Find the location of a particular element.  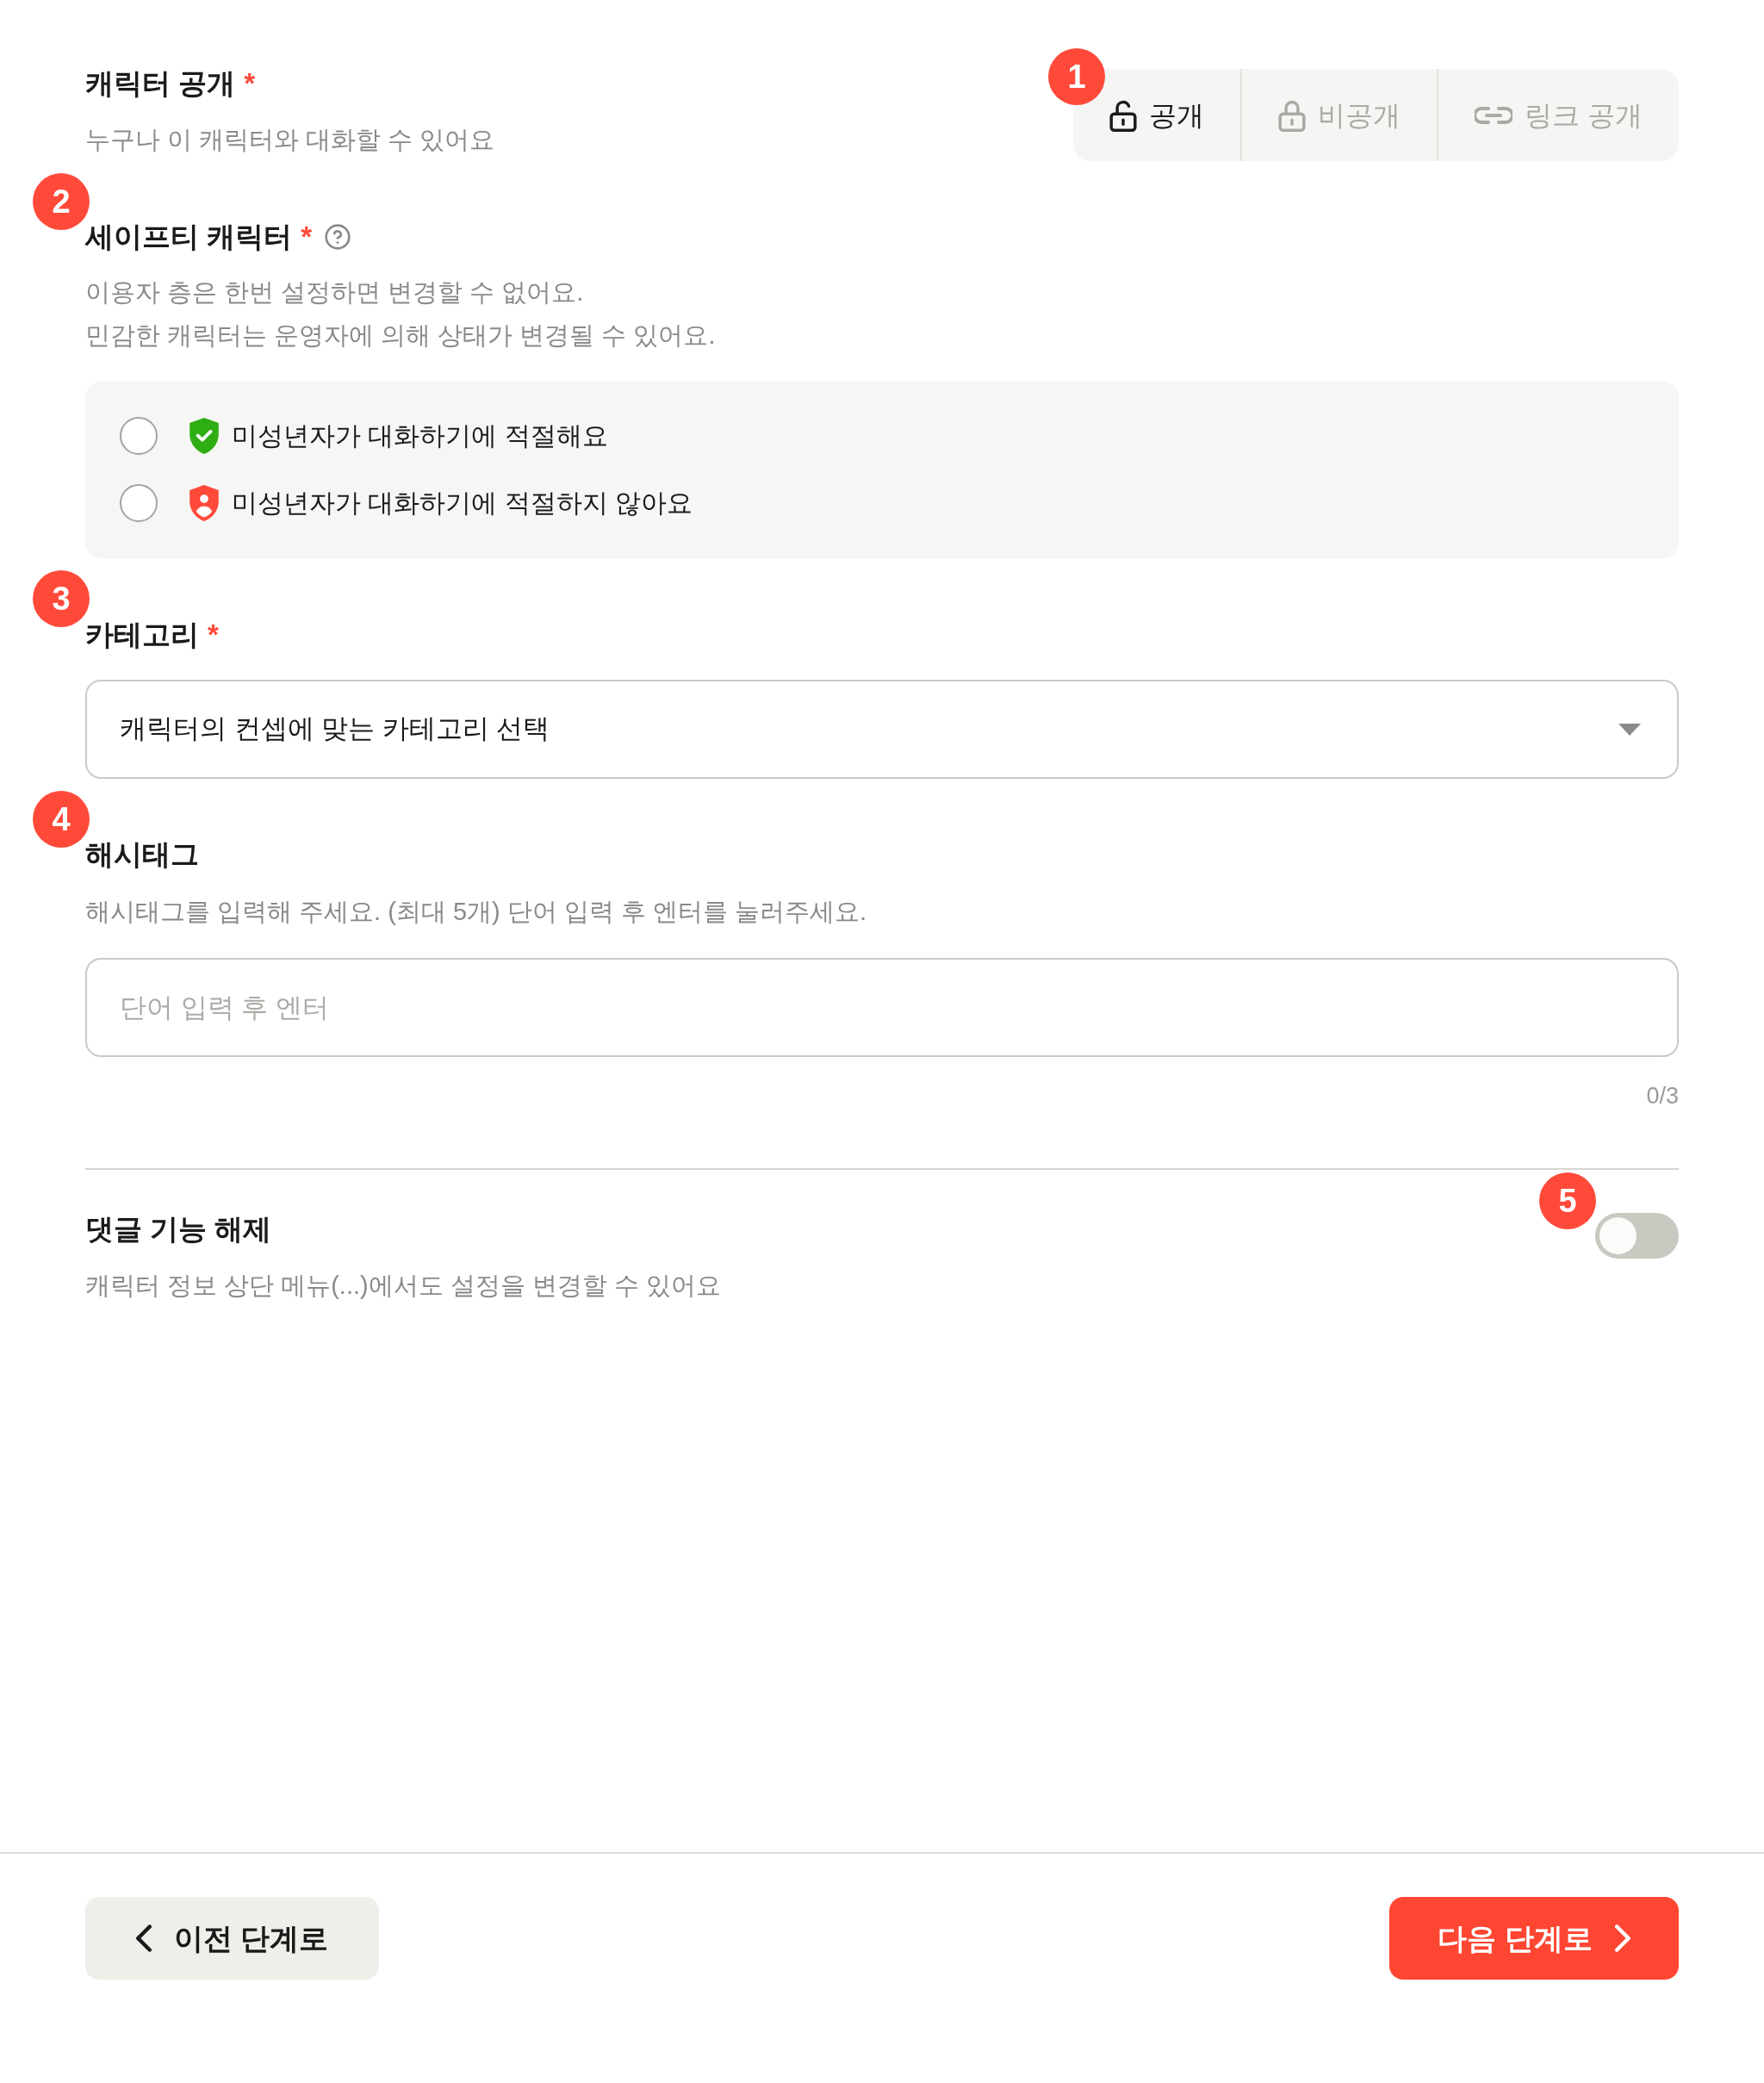

section-title: 캐릭터 공개 is located at coordinates (160, 83).